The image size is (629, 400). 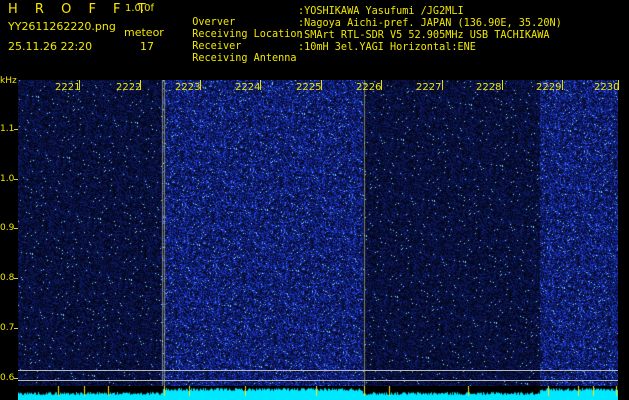 What do you see at coordinates (7, 179) in the screenshot?
I see `y-tick-label: 1.0` at bounding box center [7, 179].